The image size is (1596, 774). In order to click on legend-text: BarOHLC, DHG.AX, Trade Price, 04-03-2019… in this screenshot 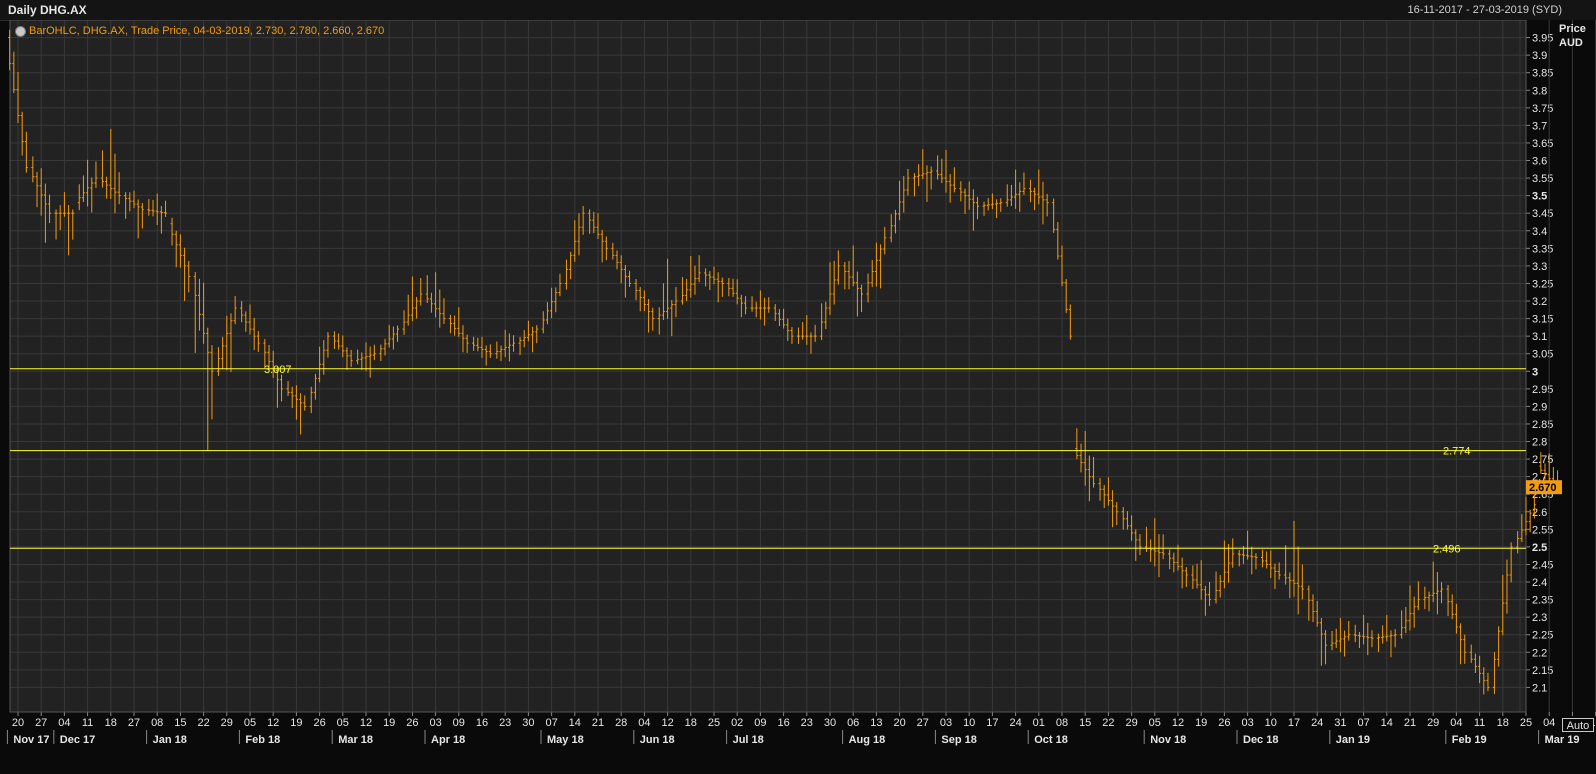, I will do `click(207, 31)`.